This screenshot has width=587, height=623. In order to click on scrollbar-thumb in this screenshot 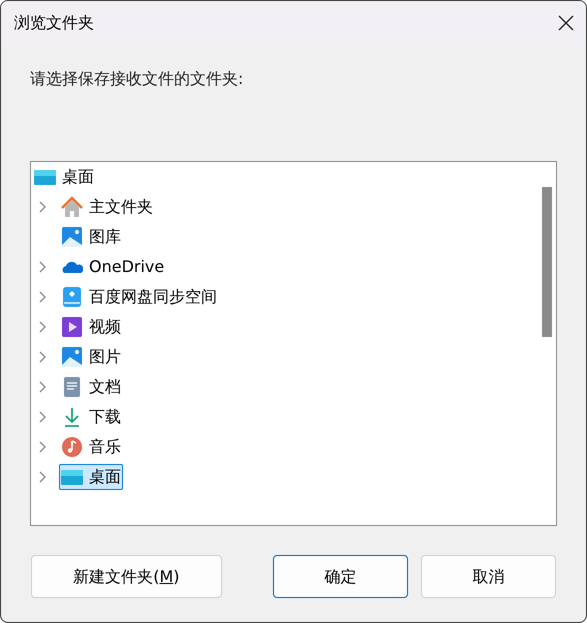, I will do `click(547, 262)`.